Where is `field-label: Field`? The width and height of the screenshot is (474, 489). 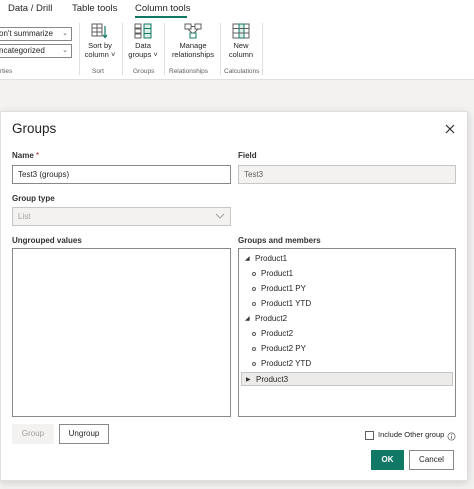
field-label: Field is located at coordinates (247, 155).